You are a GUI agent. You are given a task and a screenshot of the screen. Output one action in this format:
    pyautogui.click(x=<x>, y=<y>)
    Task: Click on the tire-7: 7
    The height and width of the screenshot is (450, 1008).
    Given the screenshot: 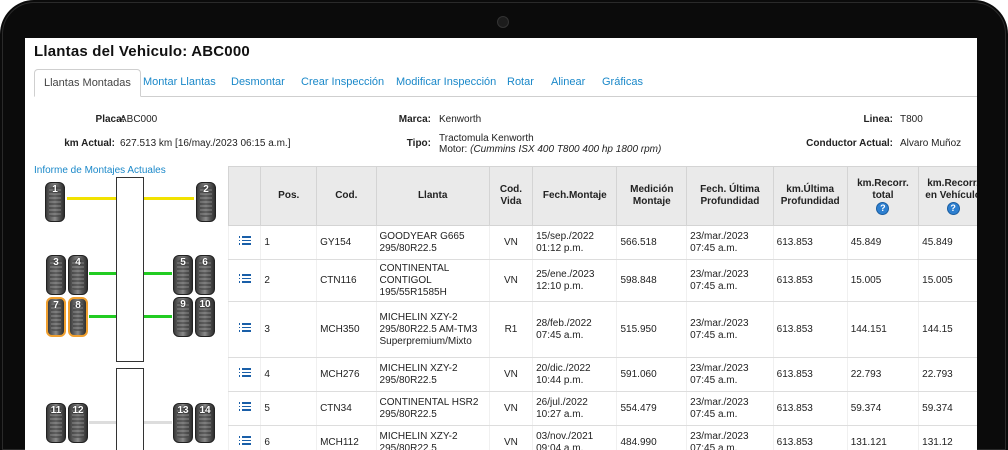 What is the action you would take?
    pyautogui.click(x=56, y=317)
    